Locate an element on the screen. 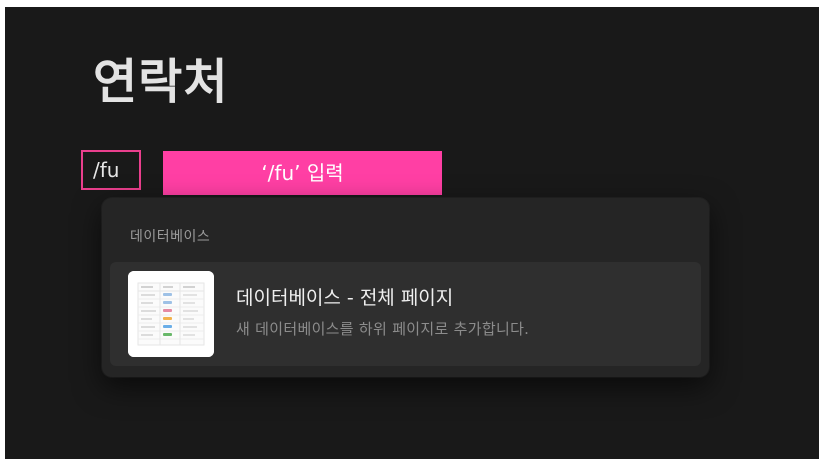 The width and height of the screenshot is (824, 459). annotation-callout: ‘/fu’ 입력 is located at coordinates (302, 173).